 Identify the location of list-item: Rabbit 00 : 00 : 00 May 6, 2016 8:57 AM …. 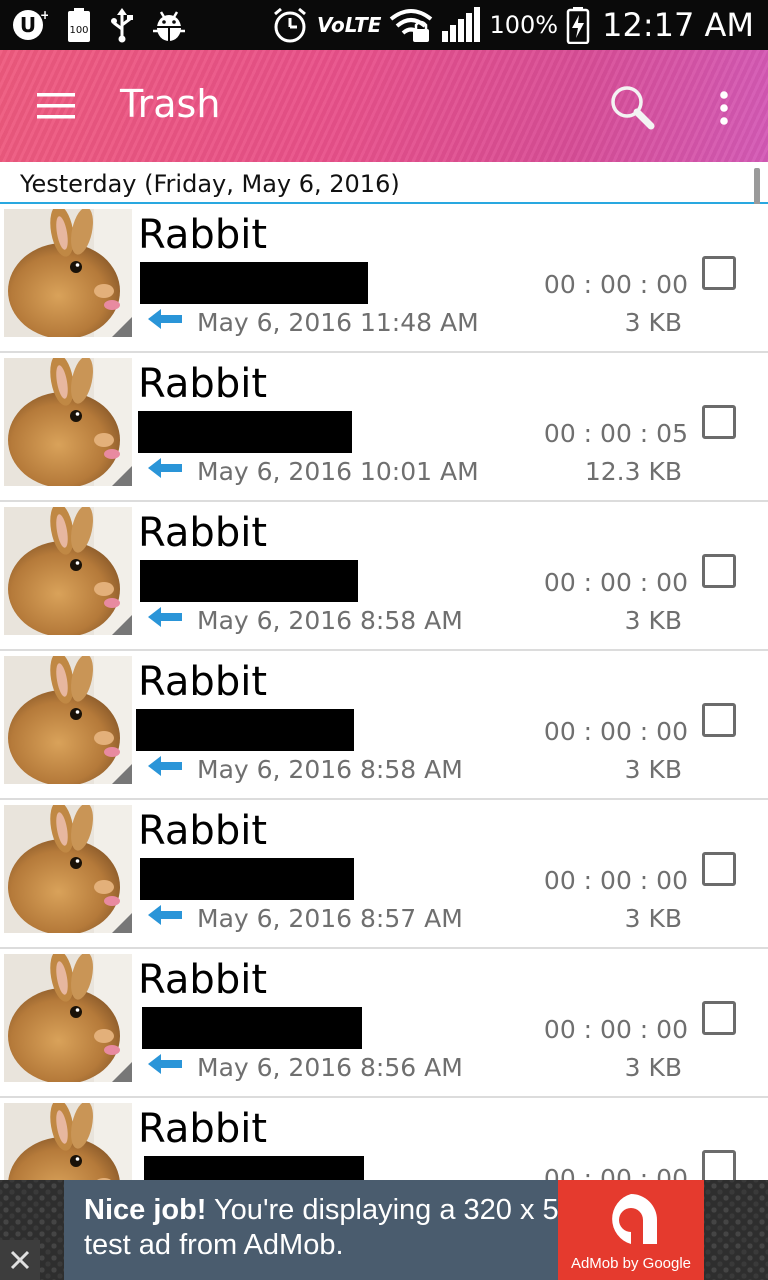
(384, 874).